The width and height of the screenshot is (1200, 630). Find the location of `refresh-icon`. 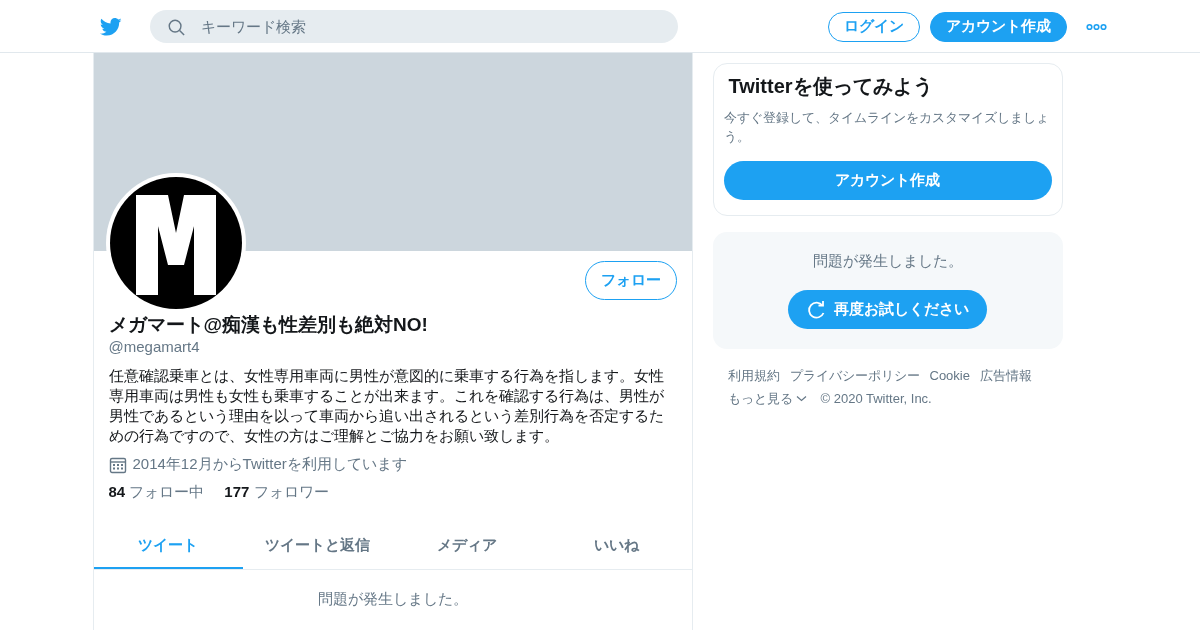

refresh-icon is located at coordinates (816, 309).